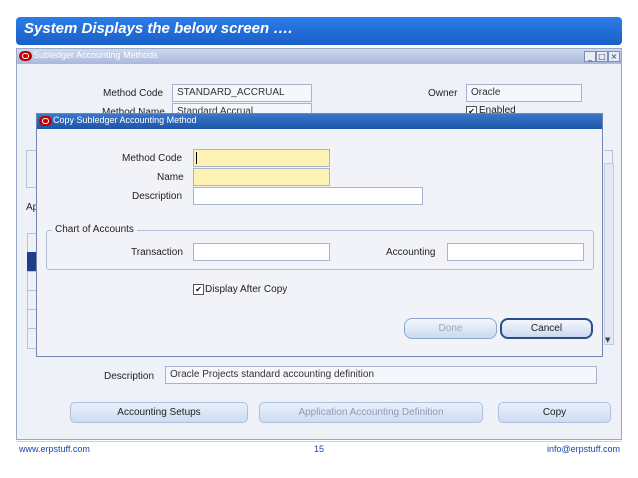 Image resolution: width=638 pixels, height=478 pixels. Describe the element at coordinates (129, 376) in the screenshot. I see `description-label: Description` at that location.